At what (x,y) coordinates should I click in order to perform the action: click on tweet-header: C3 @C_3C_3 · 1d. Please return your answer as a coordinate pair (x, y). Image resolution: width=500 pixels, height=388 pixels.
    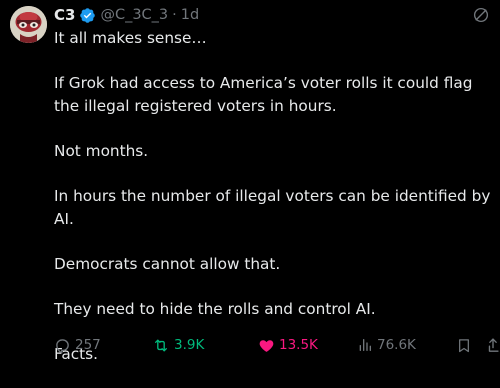
    Looking at the image, I should click on (126, 15).